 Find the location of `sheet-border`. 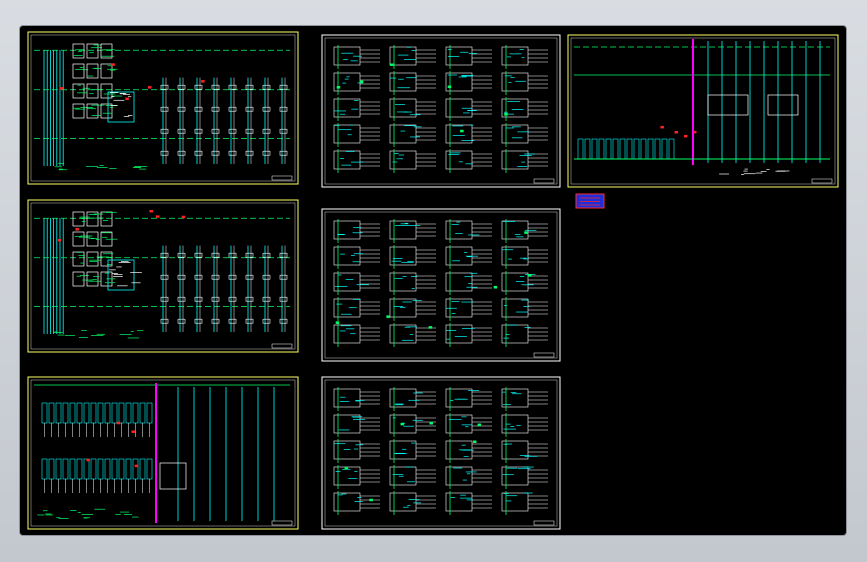

sheet-border is located at coordinates (163, 453).